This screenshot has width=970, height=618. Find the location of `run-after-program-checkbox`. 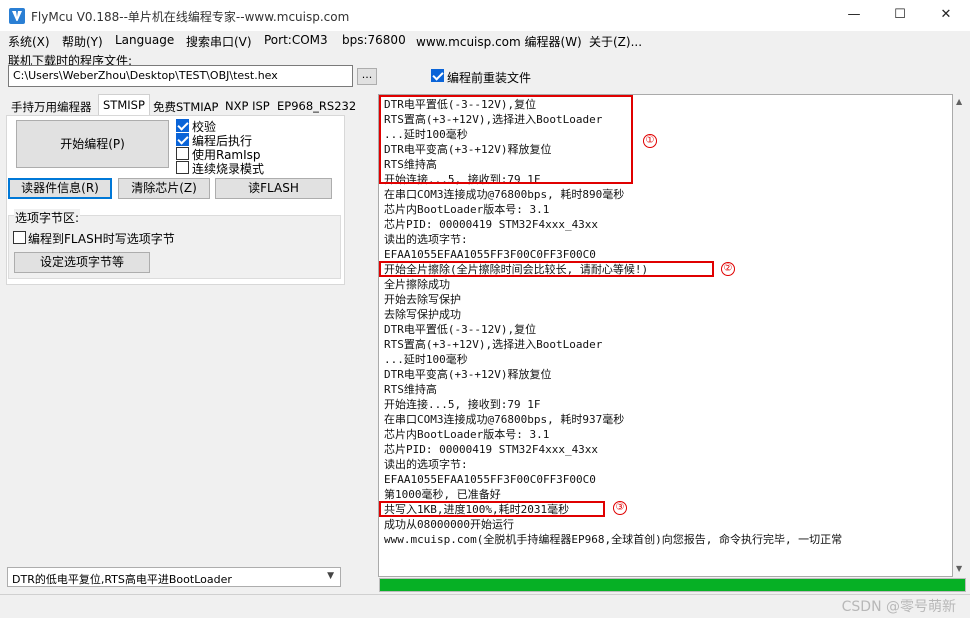

run-after-program-checkbox is located at coordinates (182, 139).